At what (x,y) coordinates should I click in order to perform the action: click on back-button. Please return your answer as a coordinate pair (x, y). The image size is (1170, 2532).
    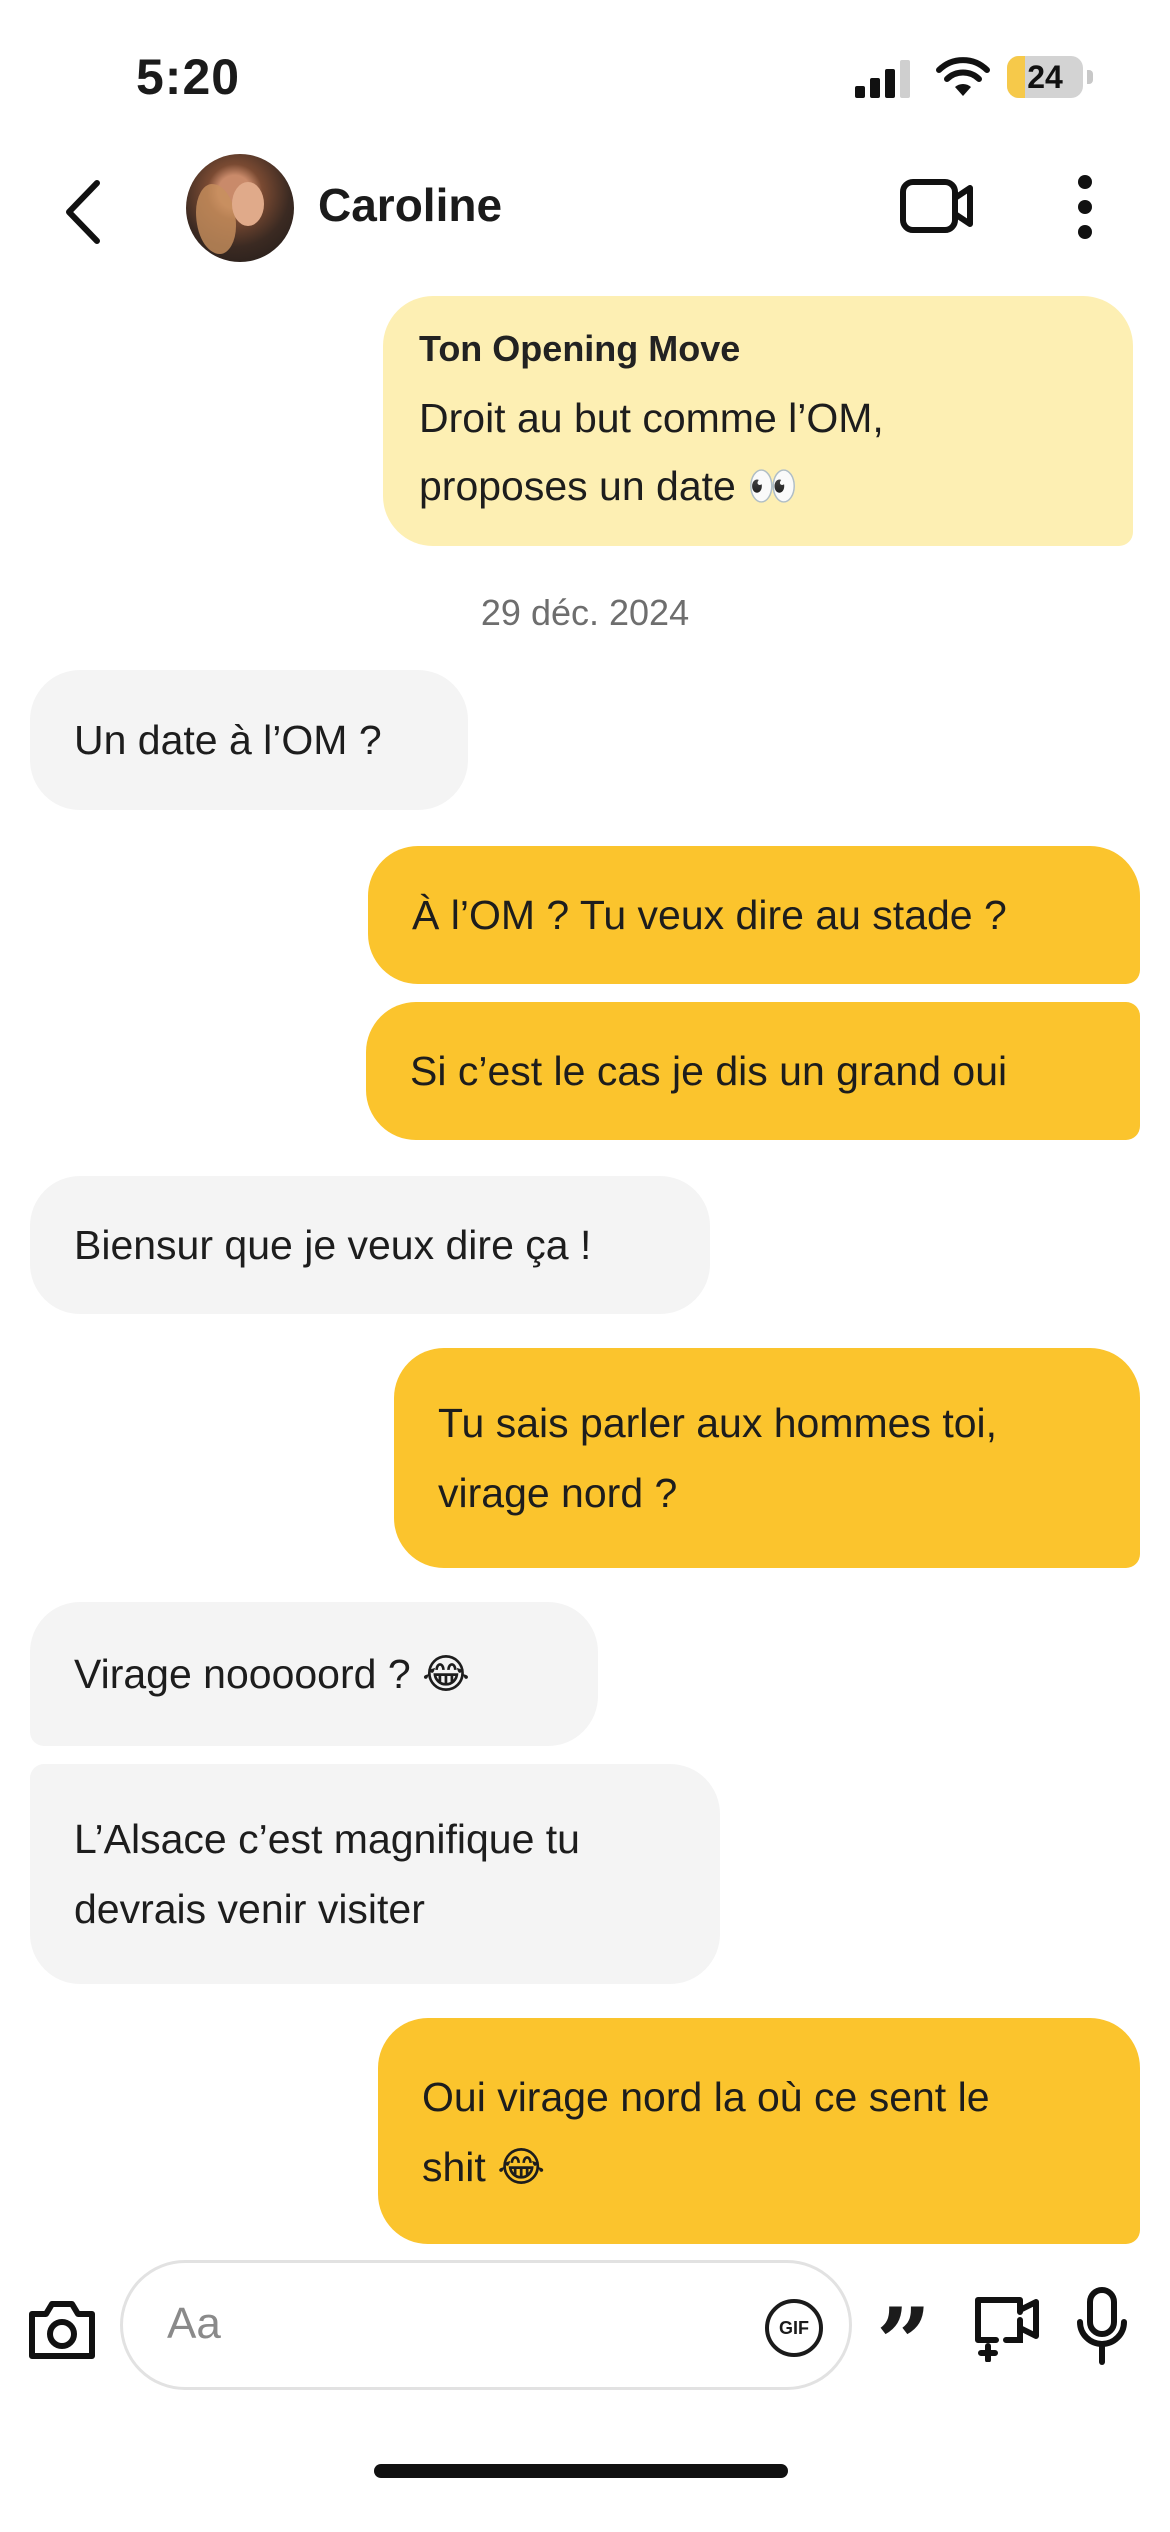
    Looking at the image, I should click on (83, 212).